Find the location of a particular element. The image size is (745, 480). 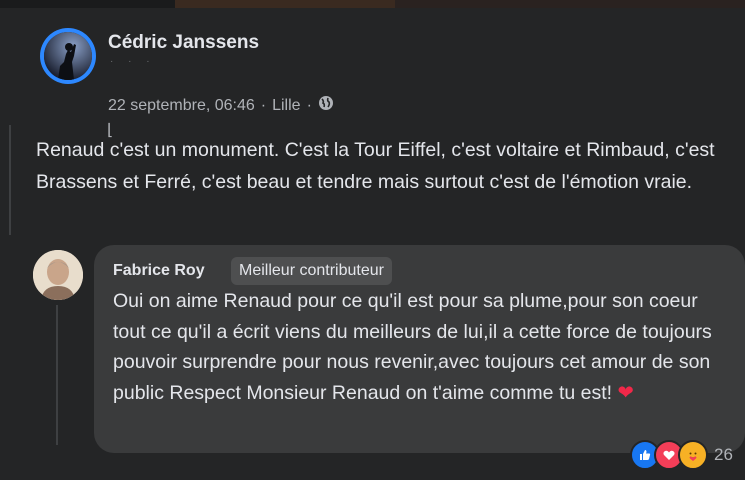

reaction-summary: 26 is located at coordinates (681, 455).